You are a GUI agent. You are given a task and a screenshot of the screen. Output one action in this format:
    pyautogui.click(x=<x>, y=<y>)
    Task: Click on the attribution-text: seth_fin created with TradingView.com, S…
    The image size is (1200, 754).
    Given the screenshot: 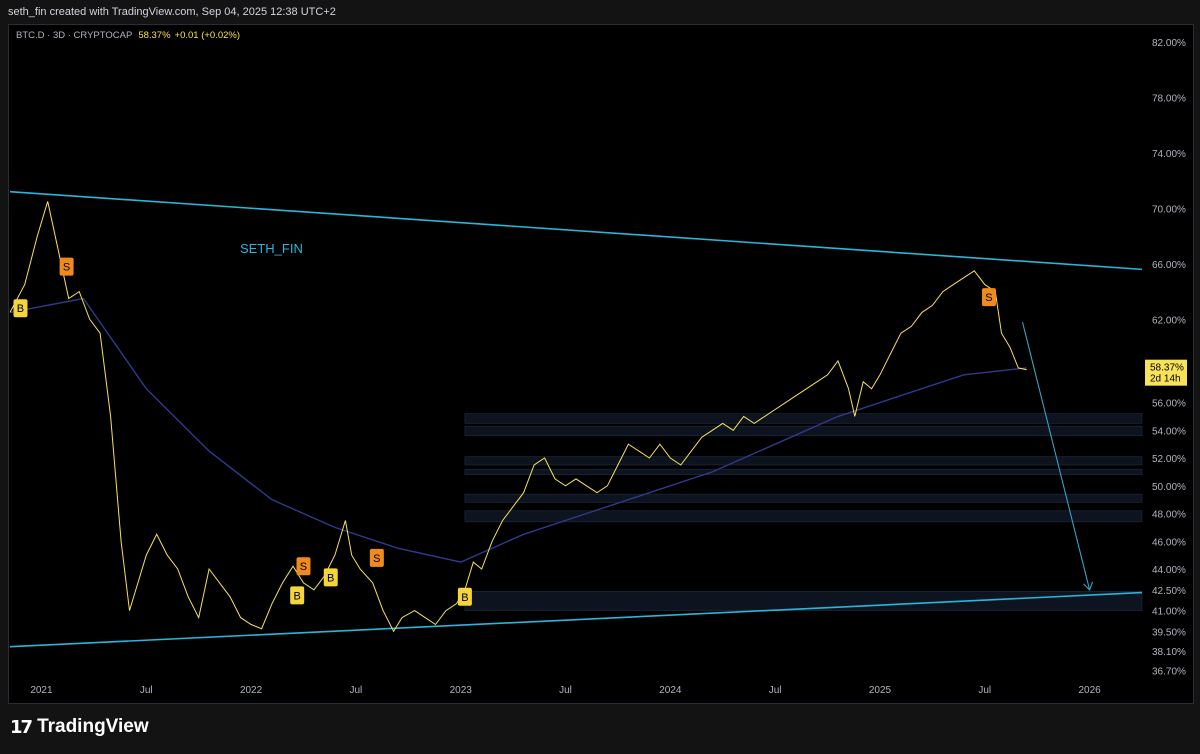 What is the action you would take?
    pyautogui.click(x=172, y=12)
    